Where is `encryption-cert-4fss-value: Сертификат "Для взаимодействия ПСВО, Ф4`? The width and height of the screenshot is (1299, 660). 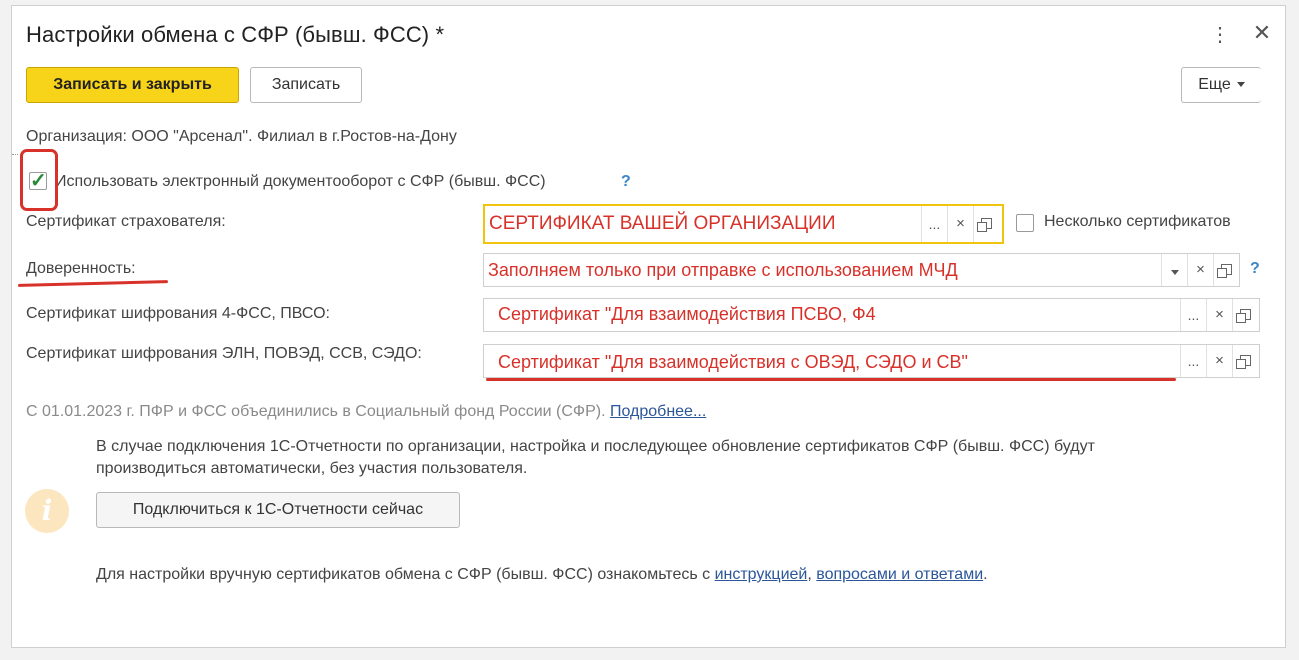 encryption-cert-4fss-value: Сертификат "Для взаимодействия ПСВО, Ф4 is located at coordinates (687, 314).